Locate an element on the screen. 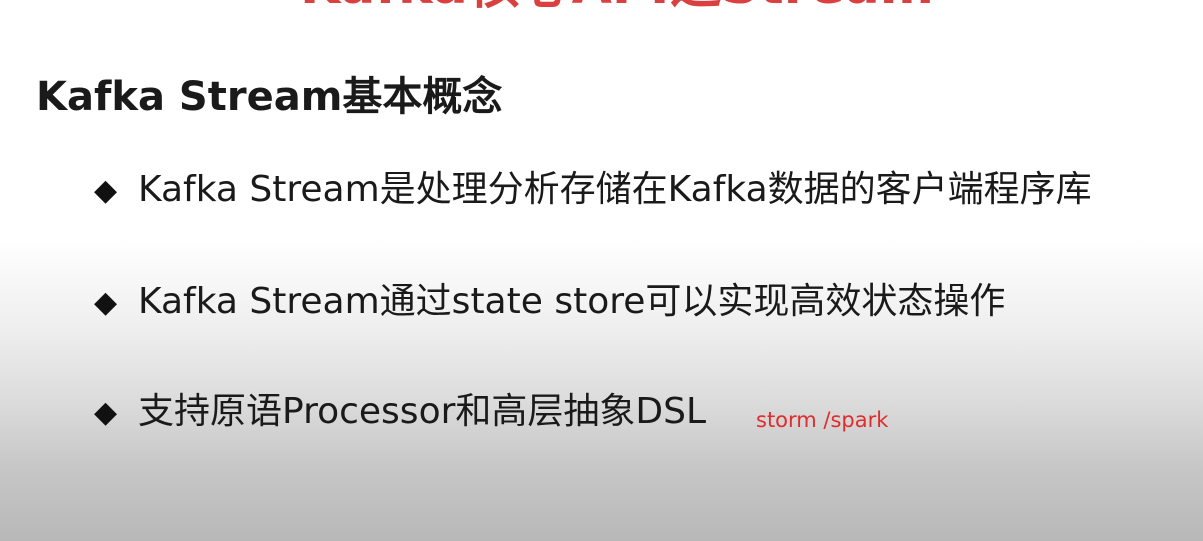  section-title: Kafka Stream基本概念 is located at coordinates (269, 97).